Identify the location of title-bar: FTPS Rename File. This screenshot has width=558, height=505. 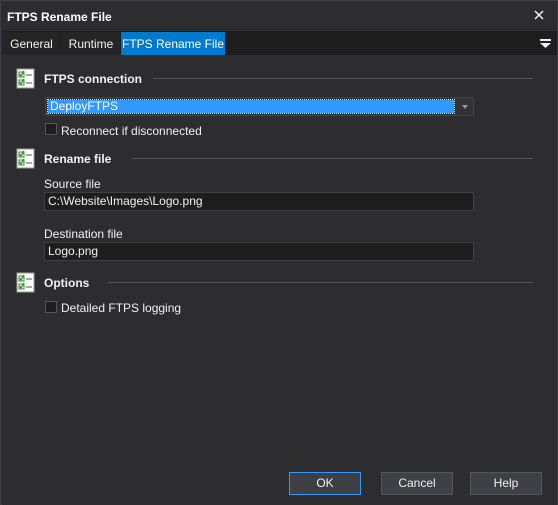
(279, 16).